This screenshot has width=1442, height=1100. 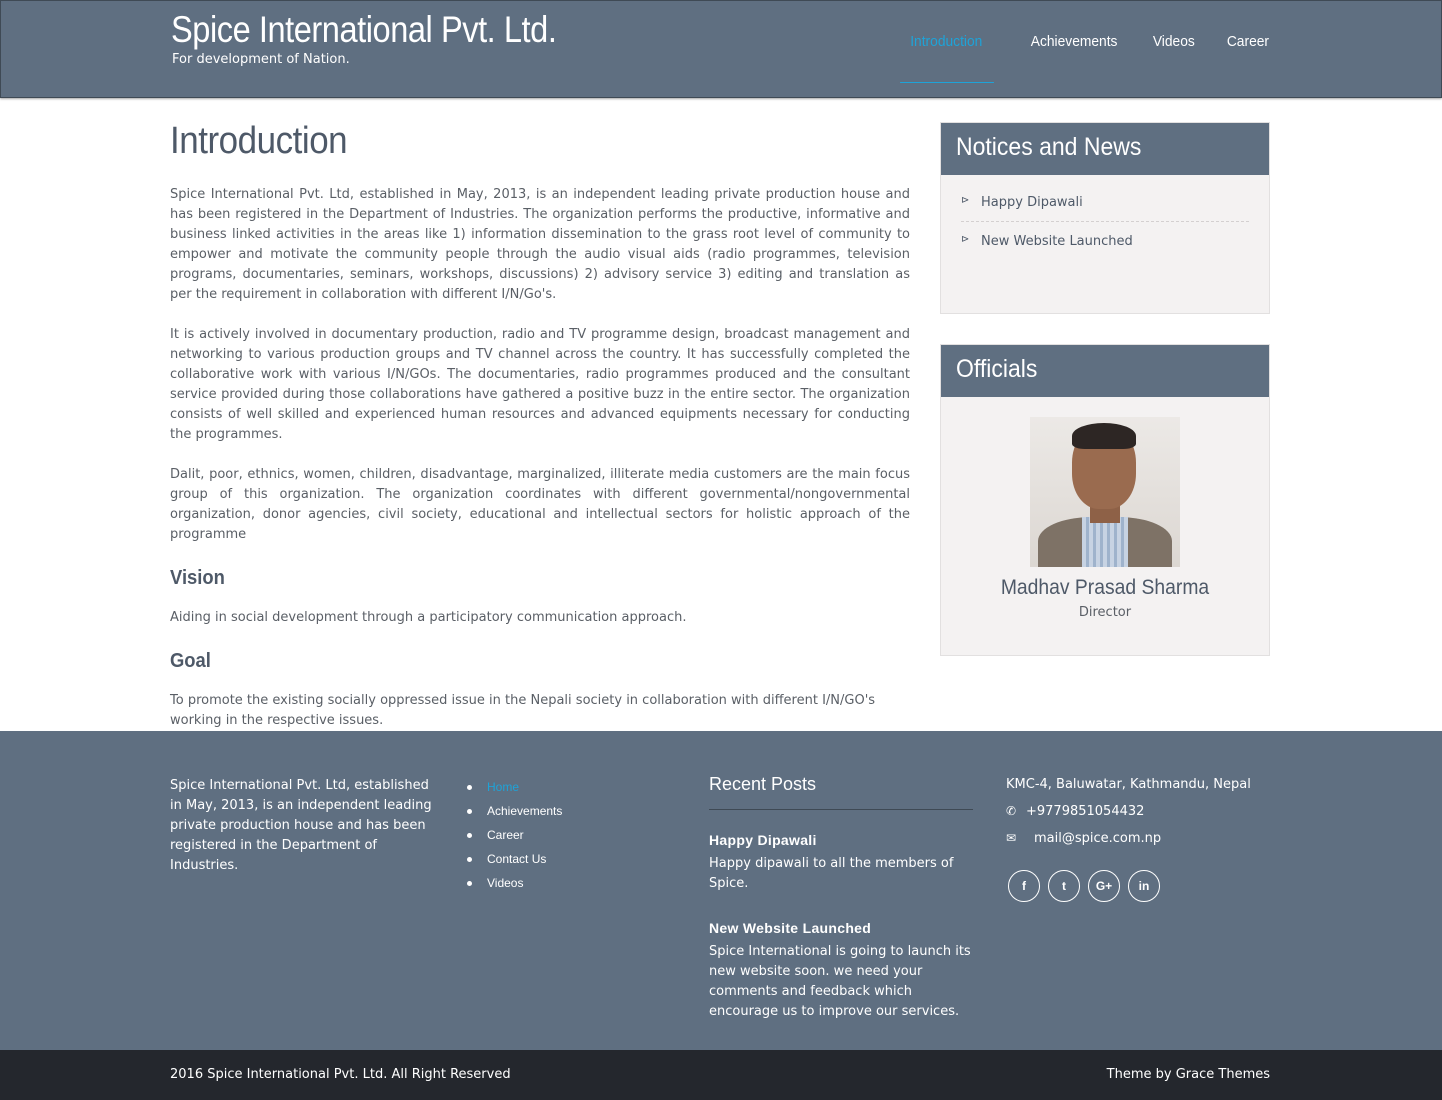 What do you see at coordinates (841, 792) in the screenshot?
I see `recent-posts-title: Recent Posts` at bounding box center [841, 792].